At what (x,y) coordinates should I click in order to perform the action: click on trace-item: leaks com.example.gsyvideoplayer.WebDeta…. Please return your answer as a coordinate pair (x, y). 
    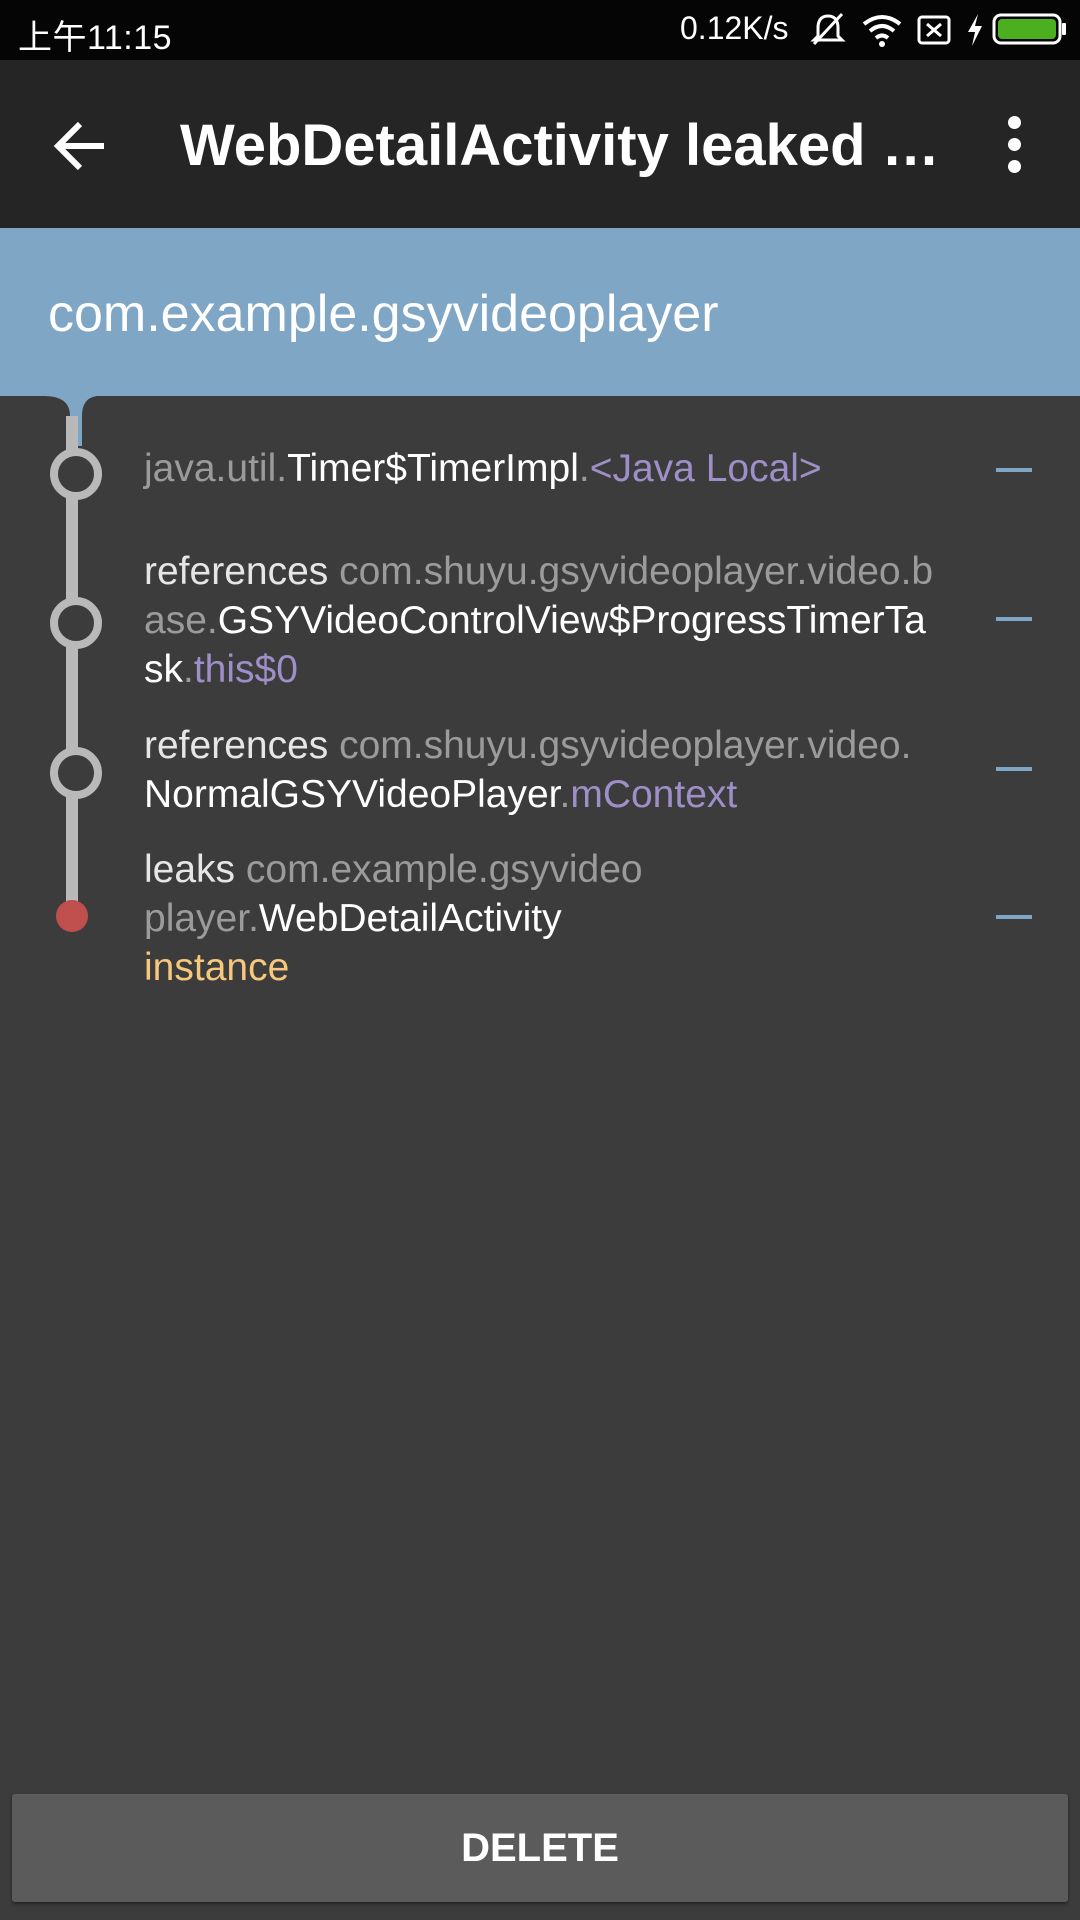
    Looking at the image, I should click on (404, 918).